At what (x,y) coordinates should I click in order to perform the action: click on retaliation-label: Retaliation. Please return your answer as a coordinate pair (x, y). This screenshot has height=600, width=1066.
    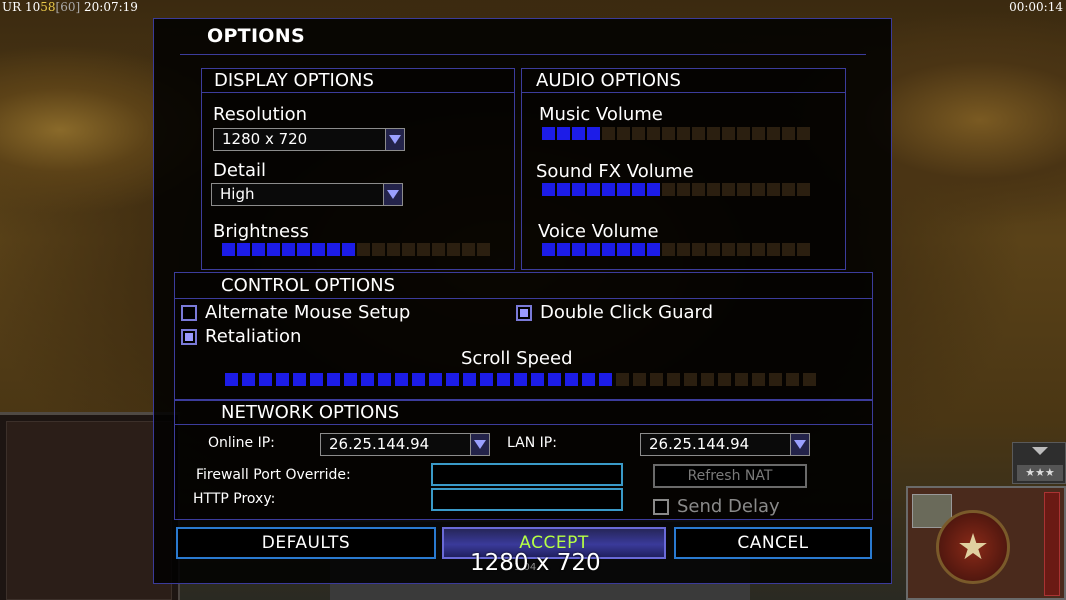
    Looking at the image, I should click on (253, 336).